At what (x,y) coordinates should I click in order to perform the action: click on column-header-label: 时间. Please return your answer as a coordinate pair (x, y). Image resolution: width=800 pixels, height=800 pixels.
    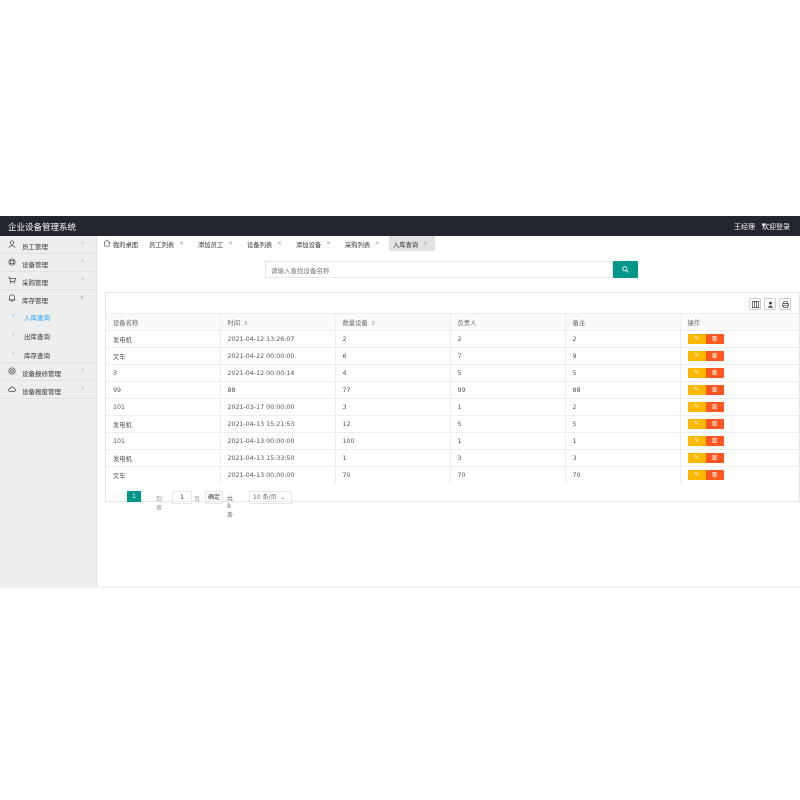
    Looking at the image, I should click on (234, 323).